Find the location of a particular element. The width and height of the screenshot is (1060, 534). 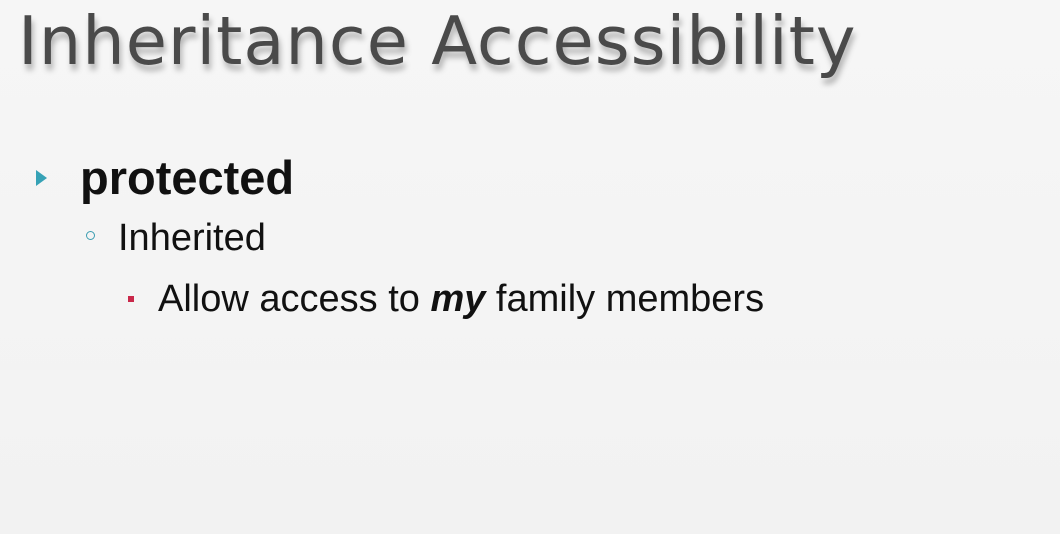

bullet-level1-text: protected is located at coordinates (187, 177).